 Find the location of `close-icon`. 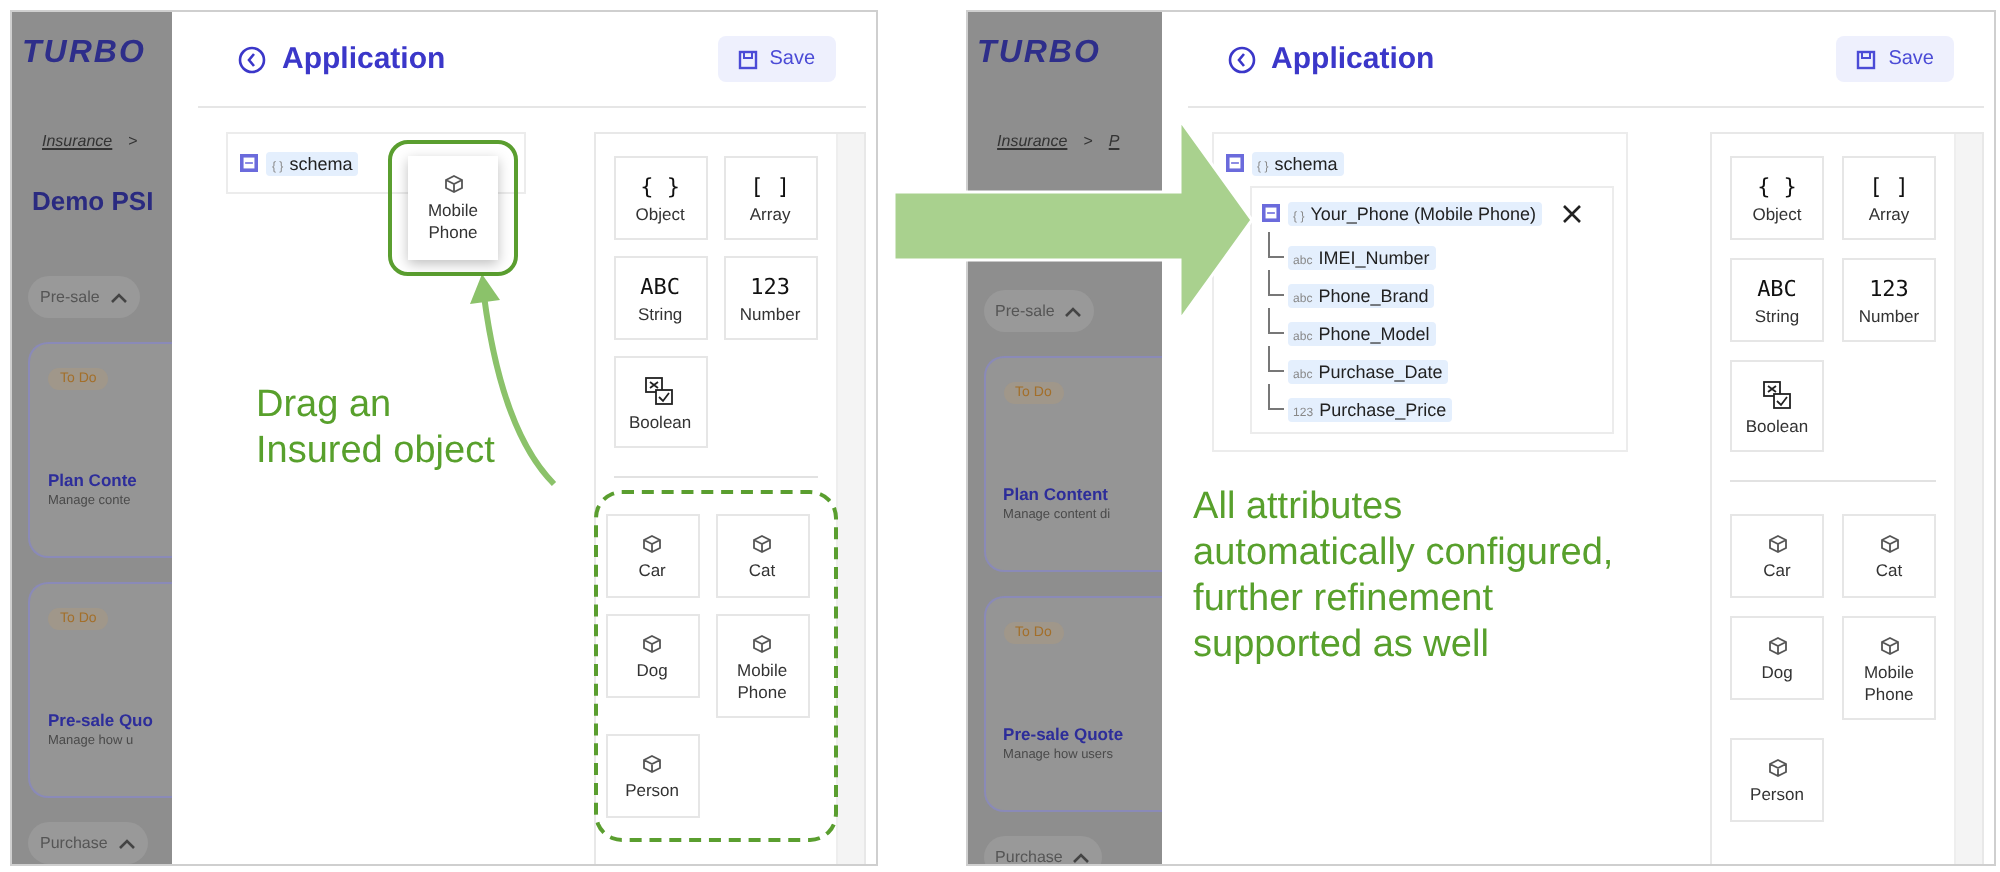

close-icon is located at coordinates (1571, 213).